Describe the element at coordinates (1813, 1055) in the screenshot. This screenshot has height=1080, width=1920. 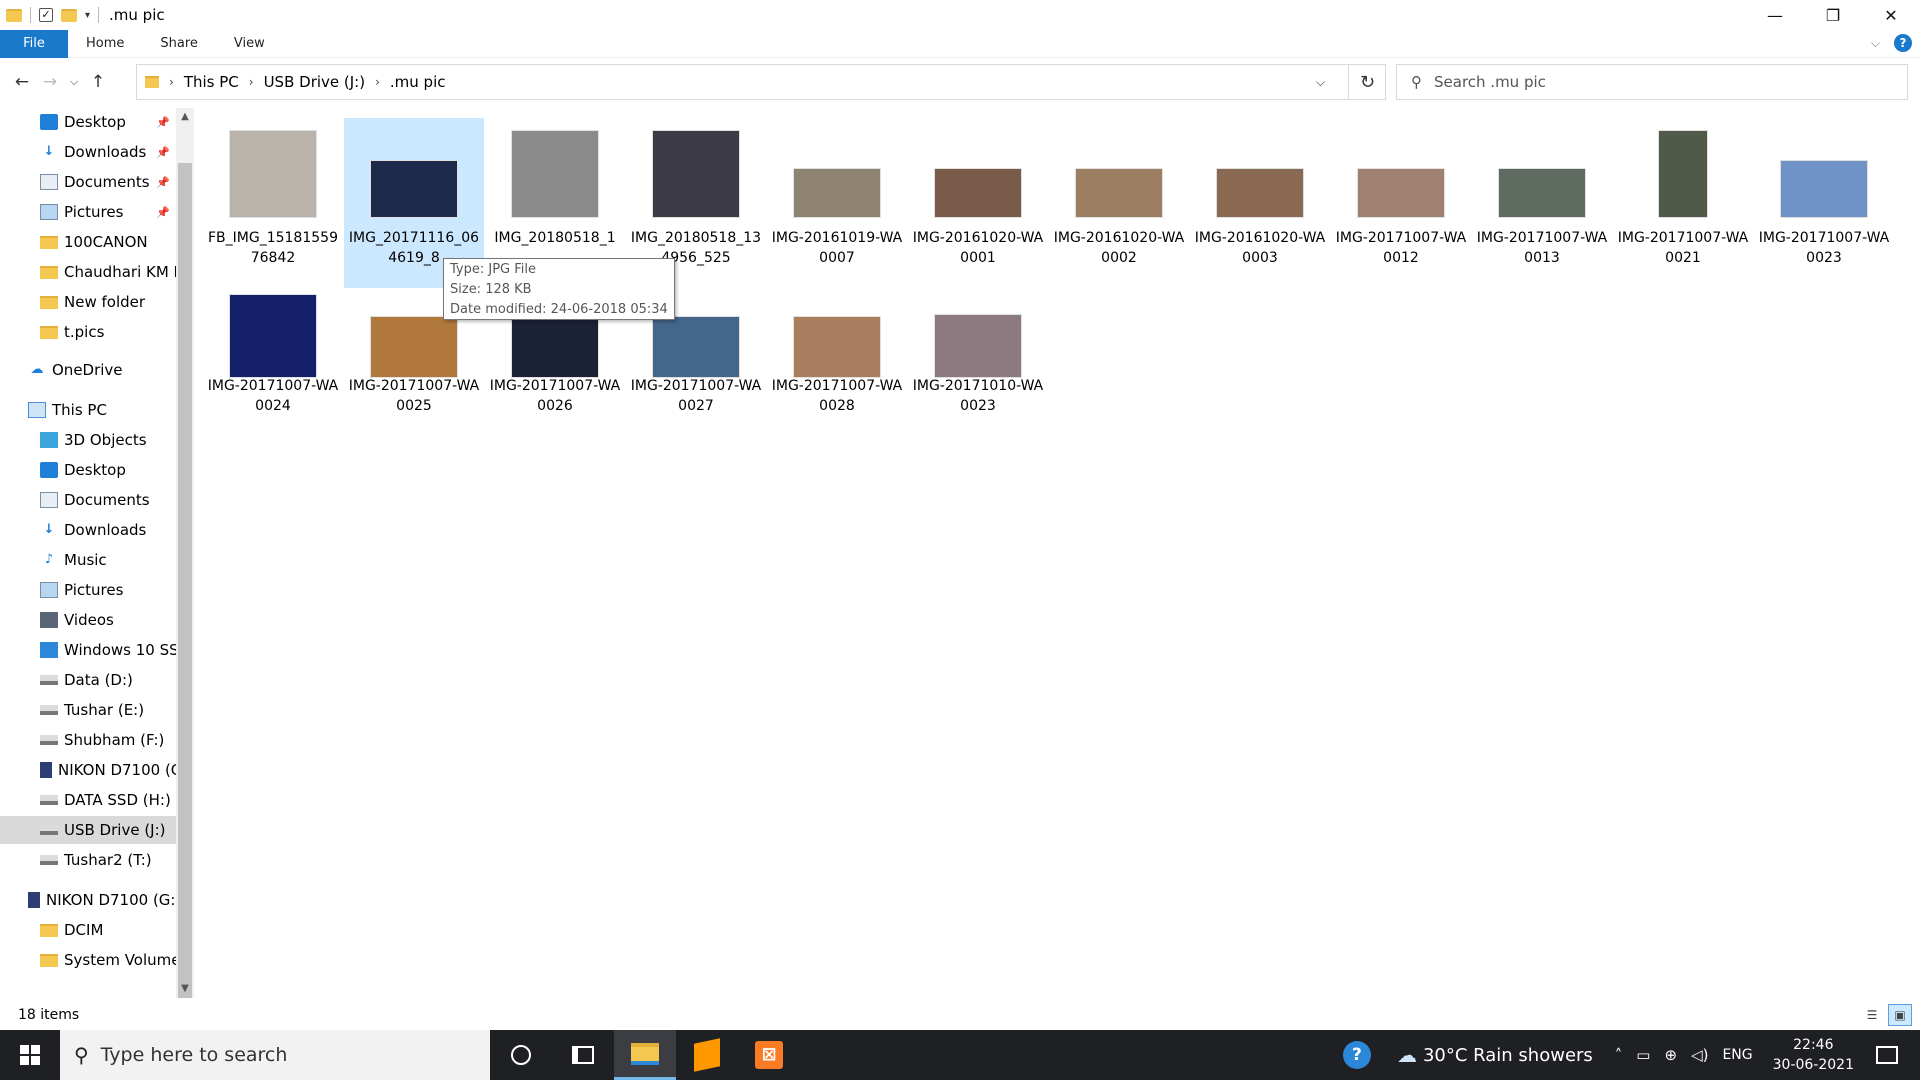
I see `clock: 22:46 30-06-2021` at that location.